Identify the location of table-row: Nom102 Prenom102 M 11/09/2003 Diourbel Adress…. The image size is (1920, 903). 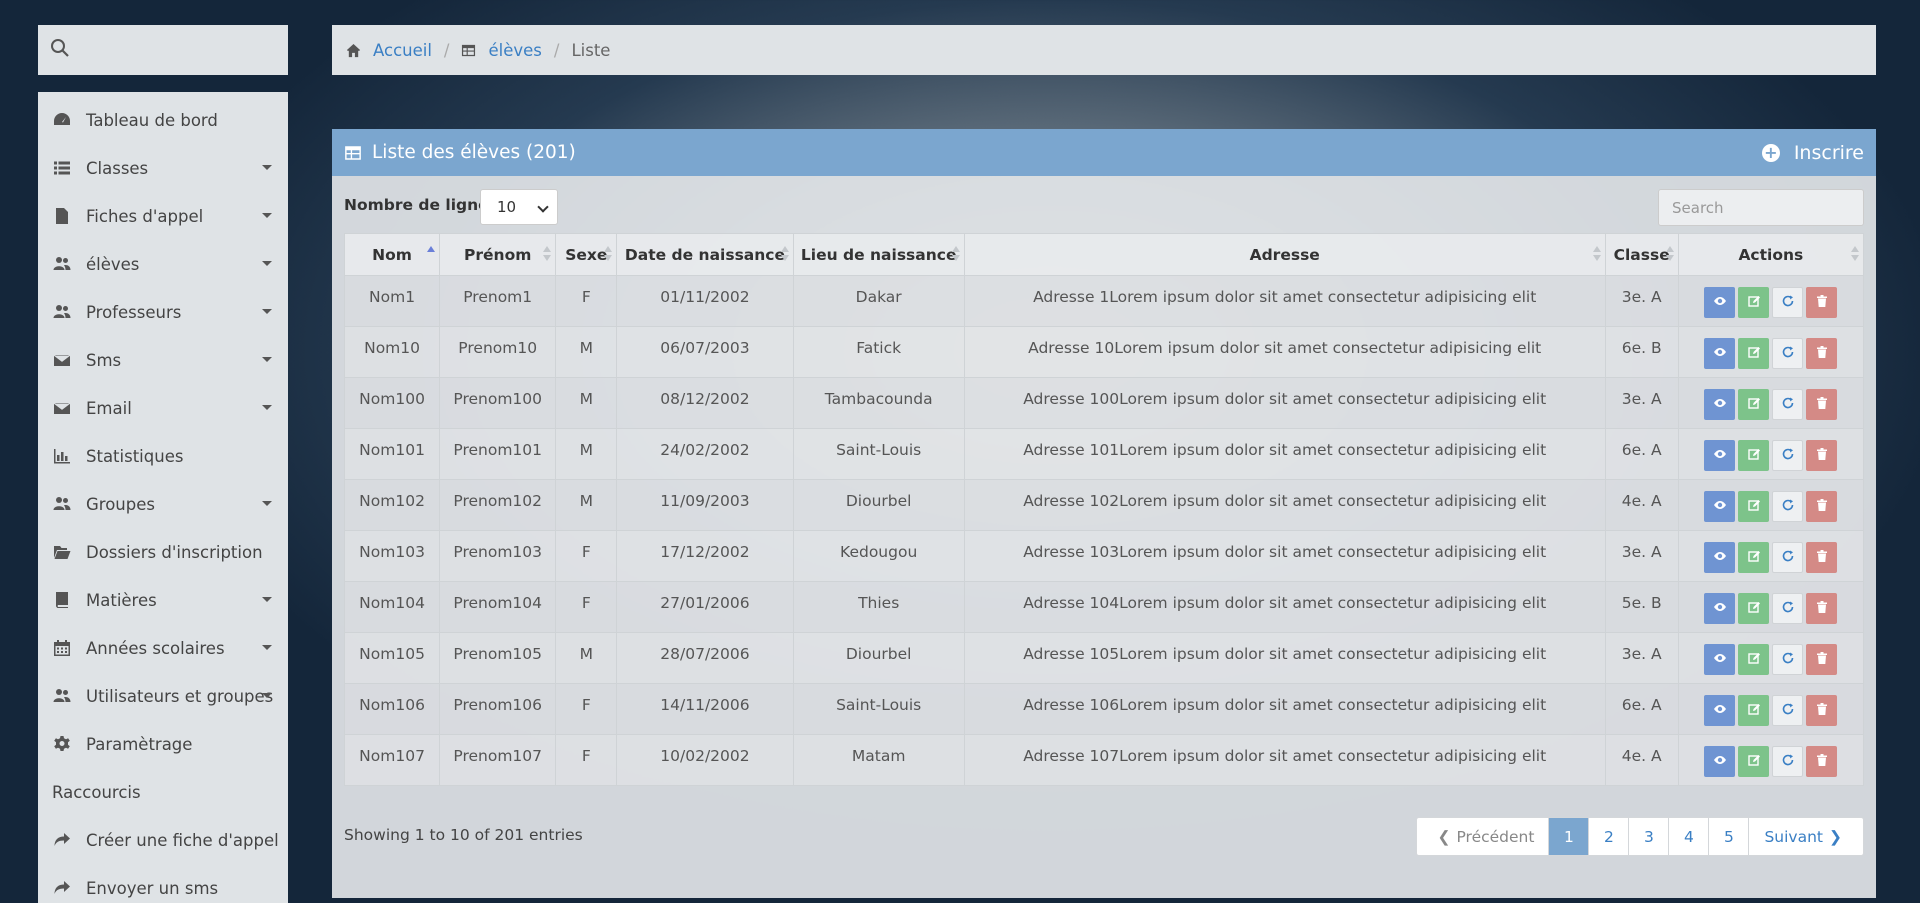
(1104, 505).